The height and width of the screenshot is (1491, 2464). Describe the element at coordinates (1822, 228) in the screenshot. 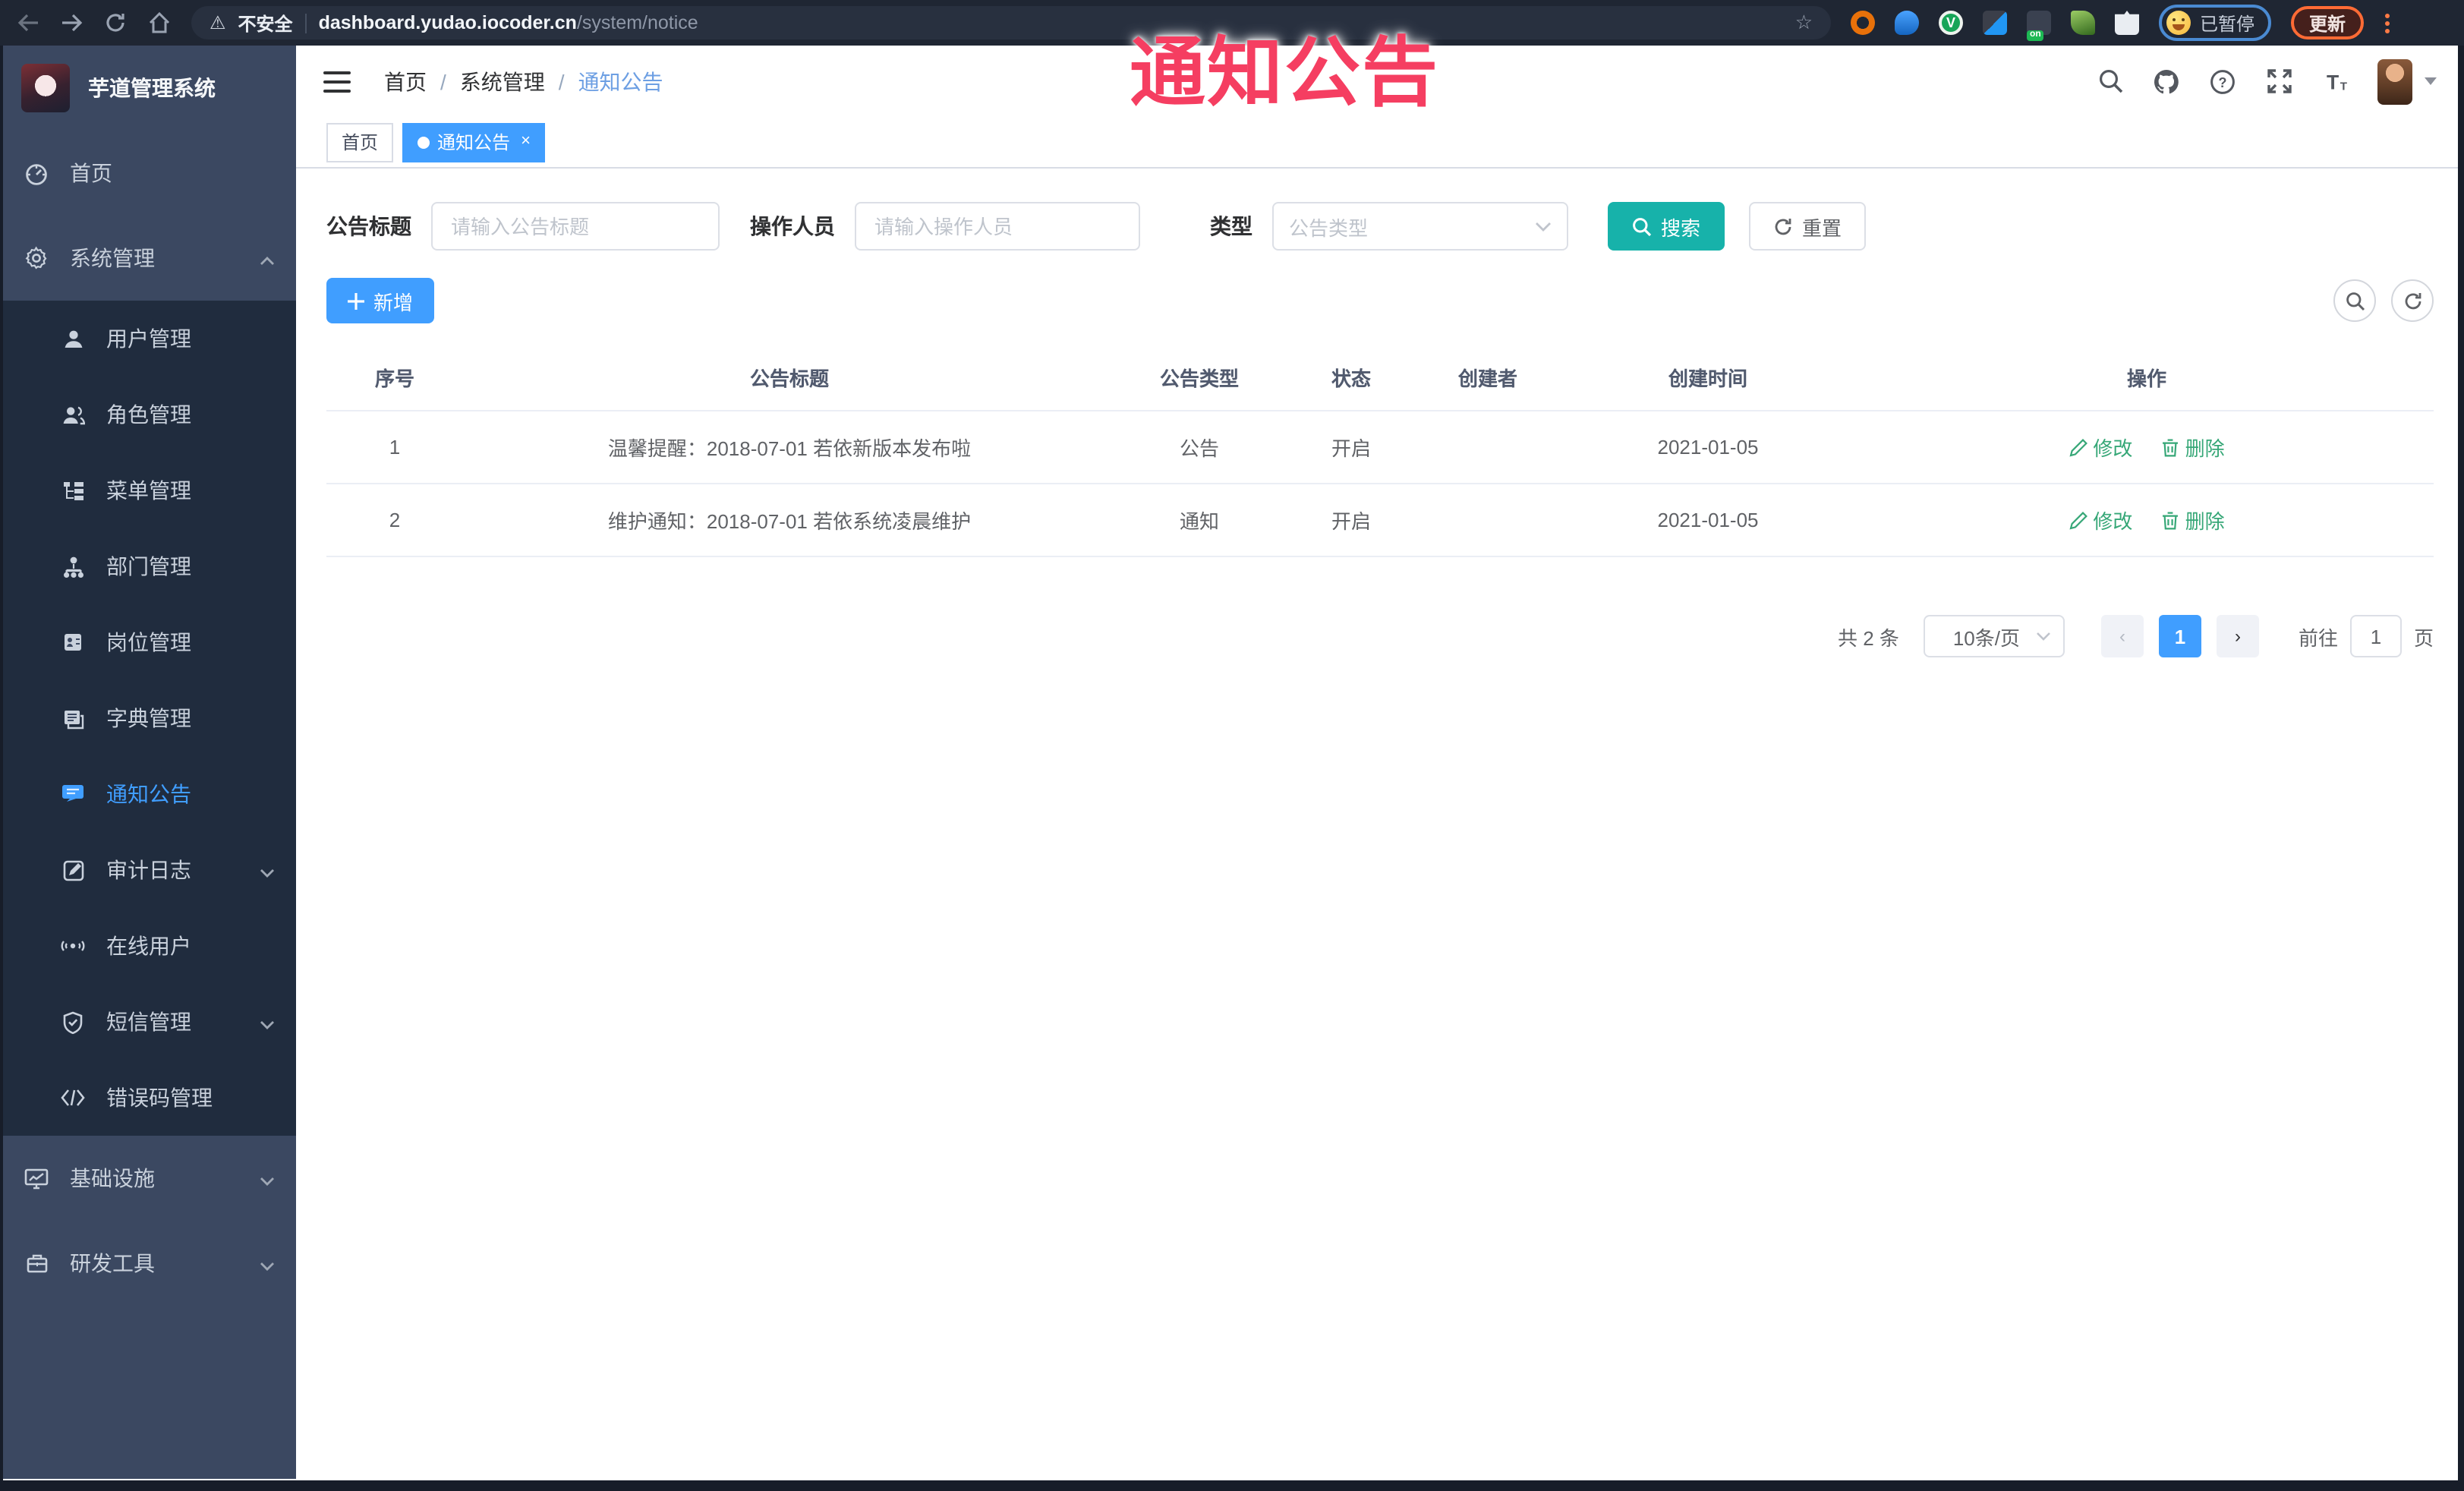

I see `reset-button-label: 重置` at that location.